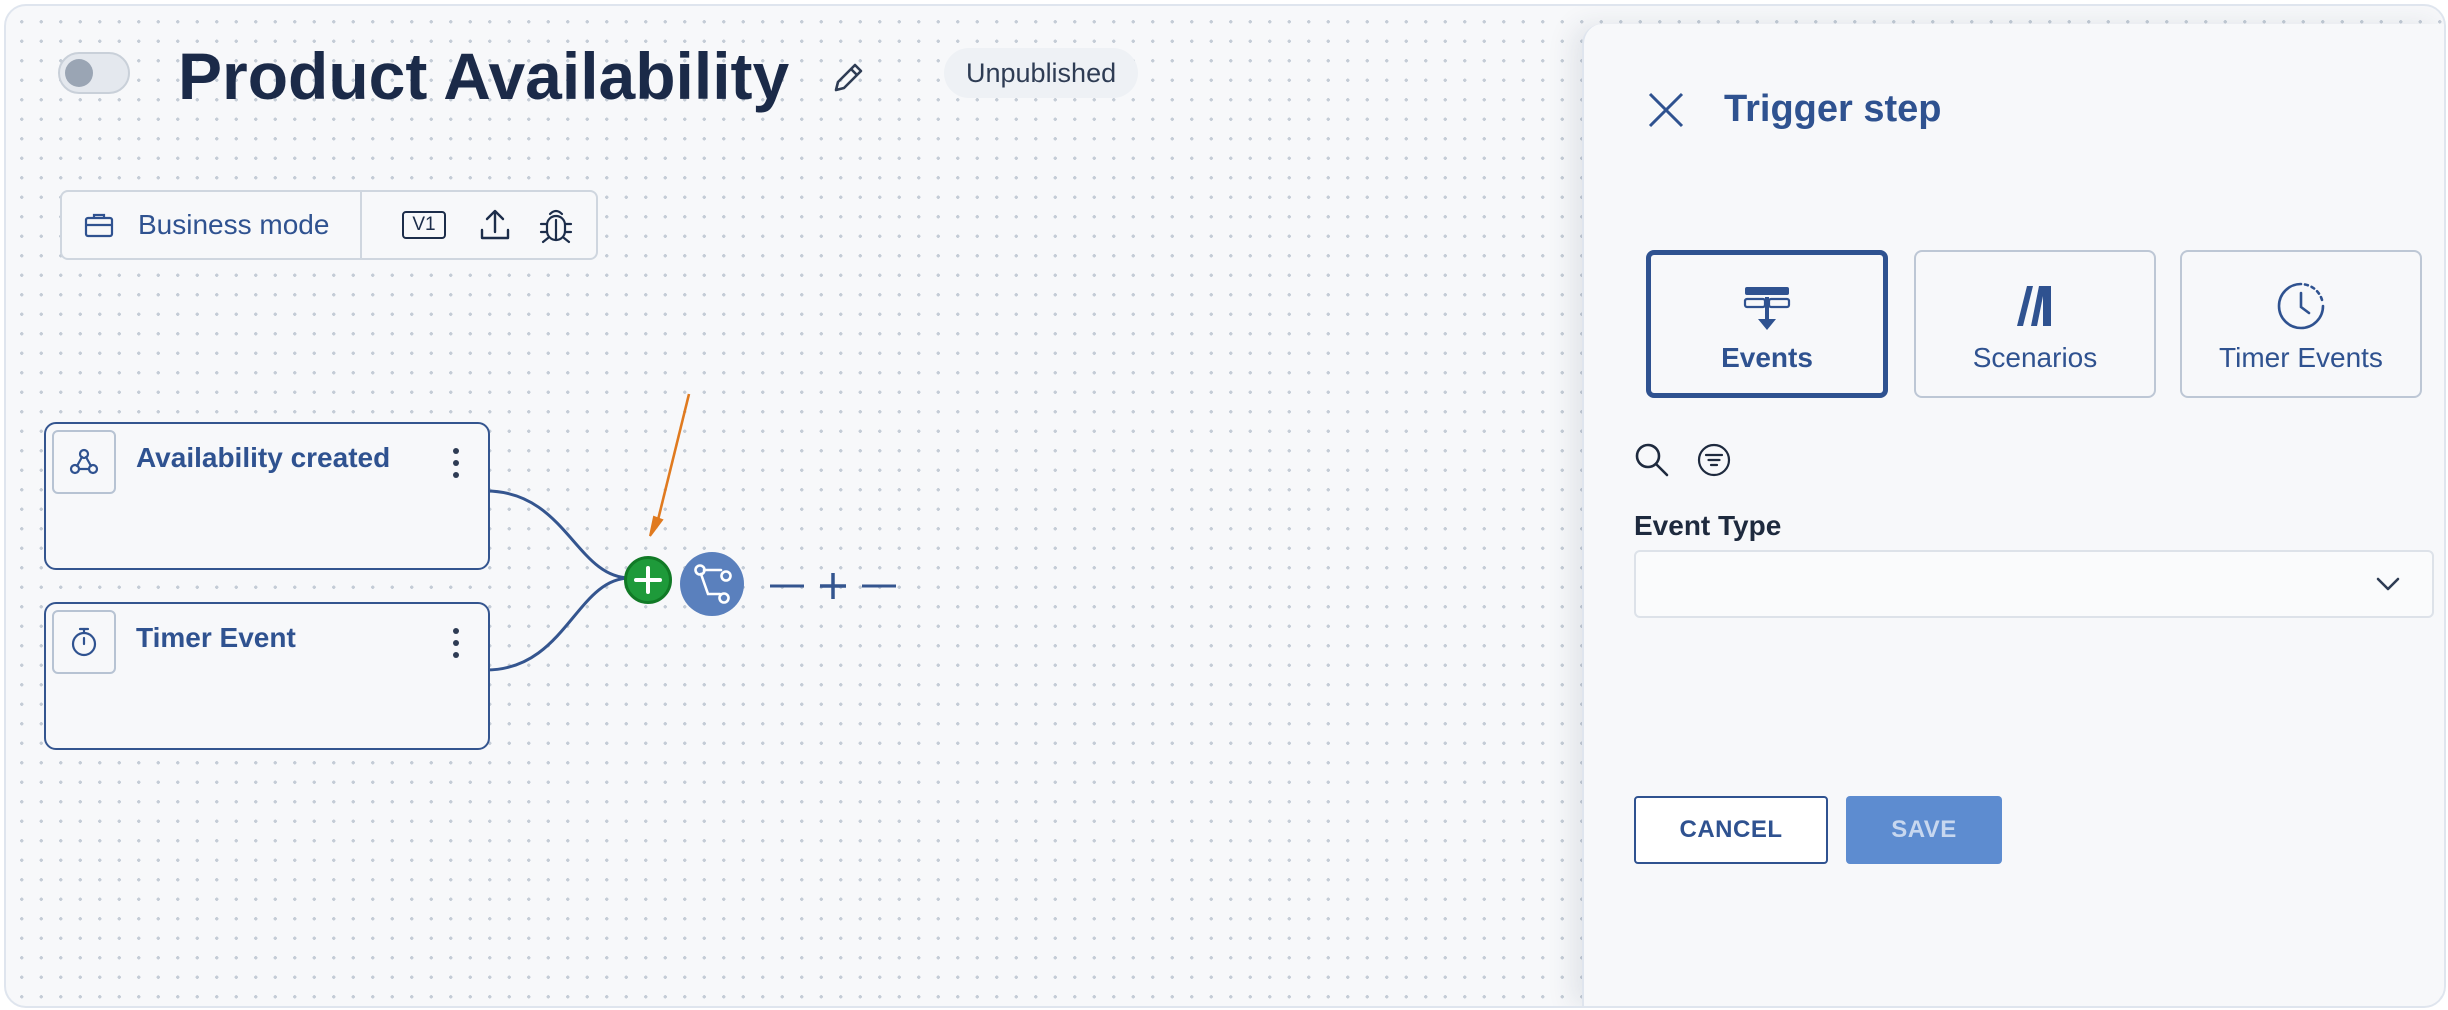 Image resolution: width=2448 pixels, height=1010 pixels. Describe the element at coordinates (2034, 584) in the screenshot. I see `event-type-select` at that location.